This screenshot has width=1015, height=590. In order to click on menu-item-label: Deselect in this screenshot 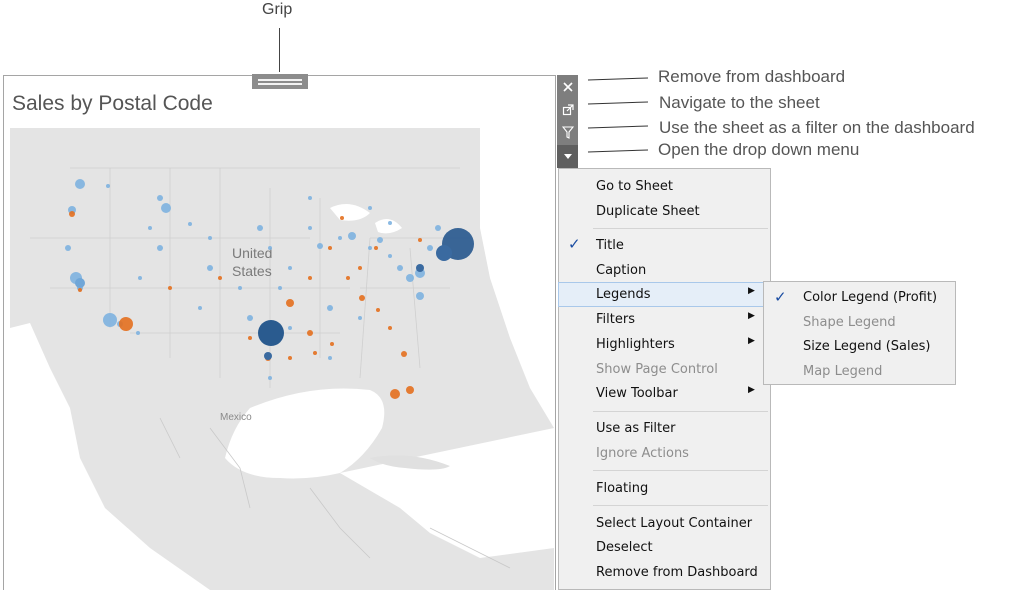, I will do `click(624, 547)`.